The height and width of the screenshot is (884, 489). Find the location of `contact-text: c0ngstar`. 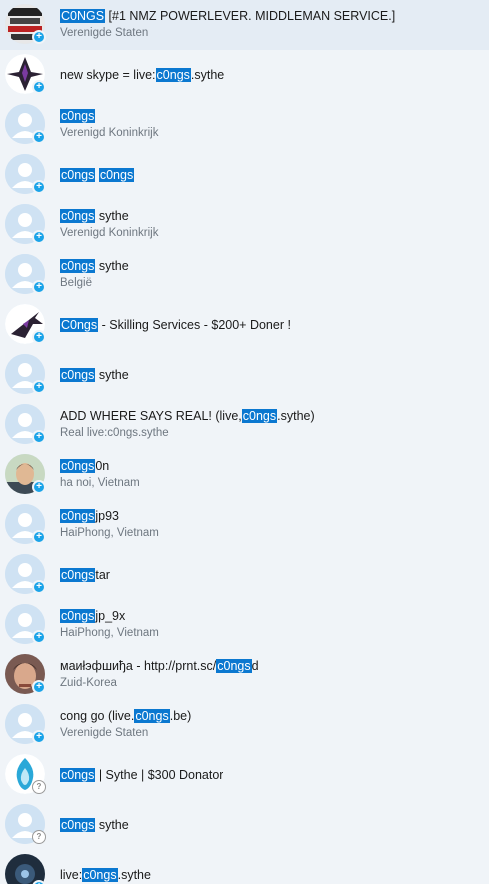

contact-text: c0ngstar is located at coordinates (271, 575).